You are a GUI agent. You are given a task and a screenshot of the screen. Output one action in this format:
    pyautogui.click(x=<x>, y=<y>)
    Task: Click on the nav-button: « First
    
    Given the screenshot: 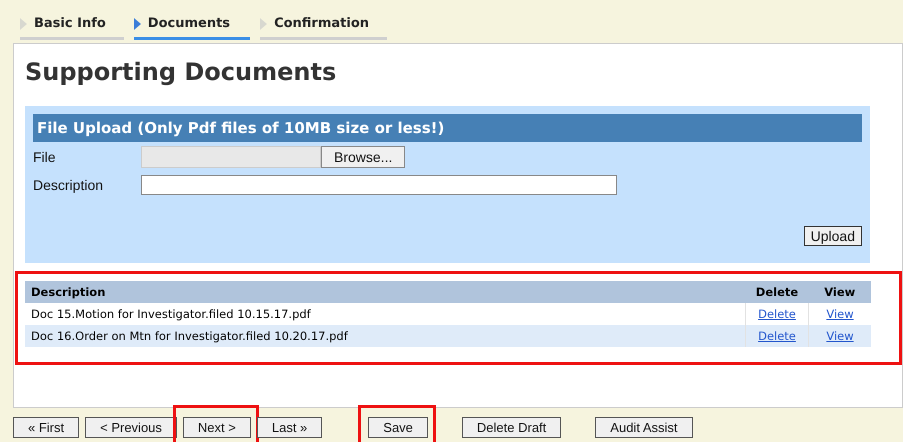 What is the action you would take?
    pyautogui.click(x=46, y=427)
    